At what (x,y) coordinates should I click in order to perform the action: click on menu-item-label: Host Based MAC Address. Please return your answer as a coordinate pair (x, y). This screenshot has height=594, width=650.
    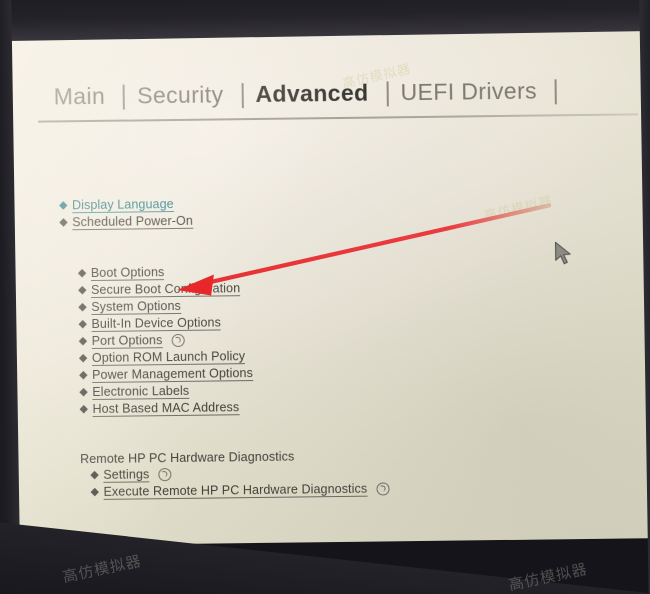
    Looking at the image, I should click on (166, 408).